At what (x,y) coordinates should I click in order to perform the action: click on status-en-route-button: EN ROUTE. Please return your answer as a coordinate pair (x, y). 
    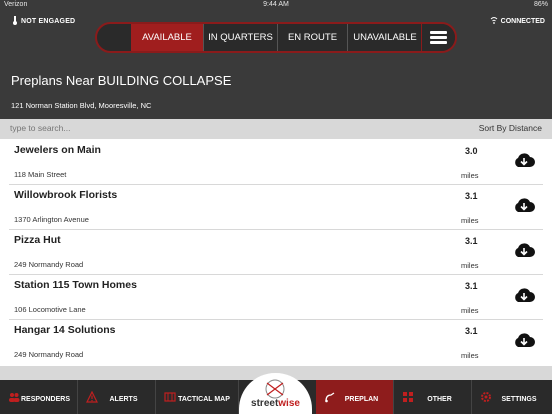
    Looking at the image, I should click on (312, 37).